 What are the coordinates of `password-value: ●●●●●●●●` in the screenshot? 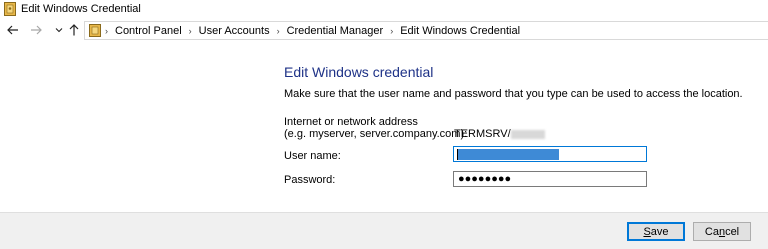 It's located at (485, 179).